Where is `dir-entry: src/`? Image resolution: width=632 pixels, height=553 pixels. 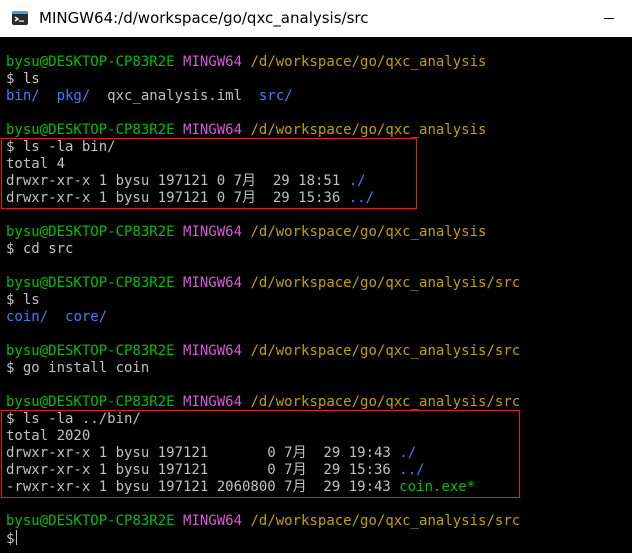 dir-entry: src/ is located at coordinates (275, 96).